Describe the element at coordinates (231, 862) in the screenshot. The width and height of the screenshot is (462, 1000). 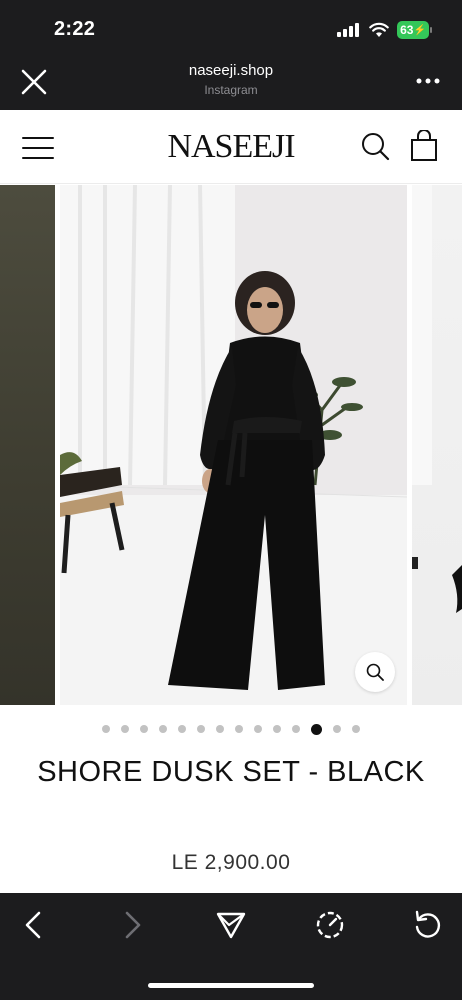
I see `product-price: LE 2,900.00` at that location.